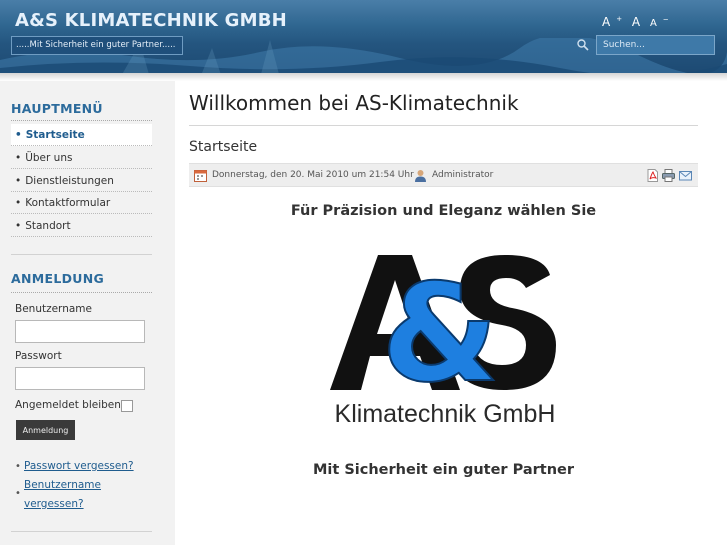  I want to click on page-title: Willkommen bei AS-Klimatechnik, so click(354, 103).